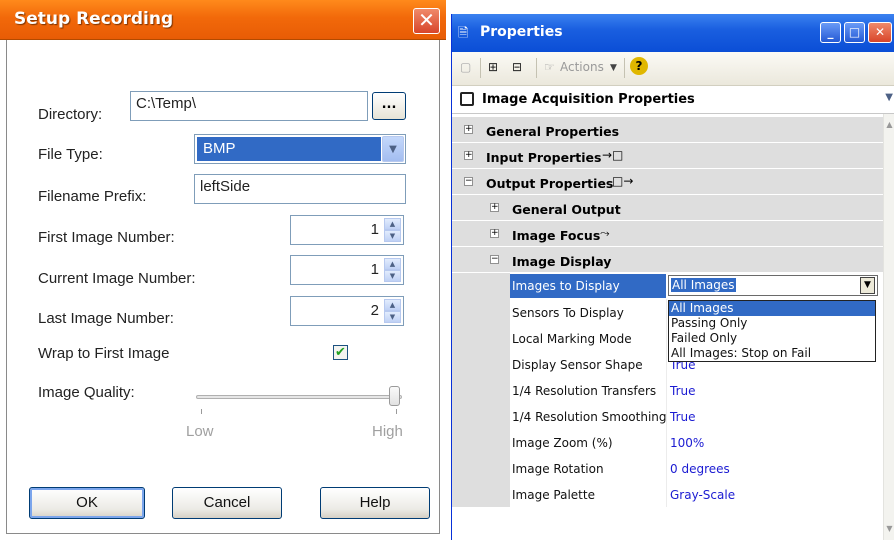  I want to click on property-row: 1/4 Resolution Transfers True, so click(667, 390).